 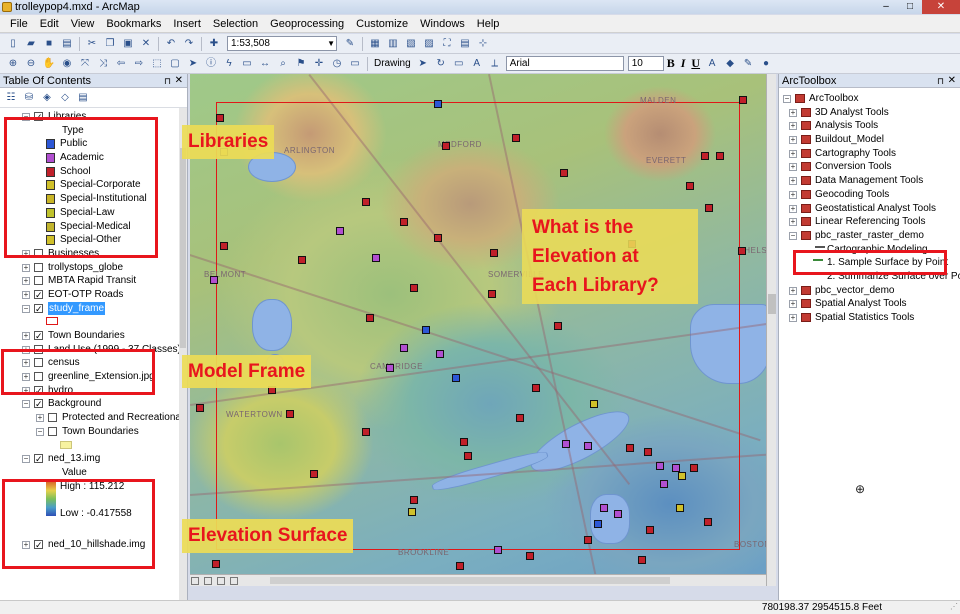 I want to click on identify-icon: ⓘ, so click(x=211, y=64).